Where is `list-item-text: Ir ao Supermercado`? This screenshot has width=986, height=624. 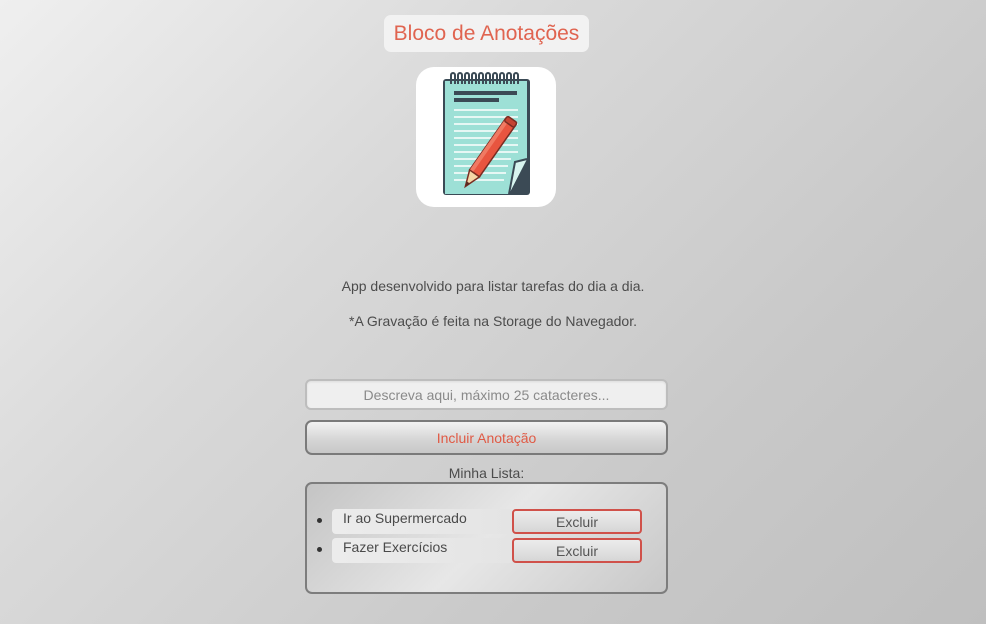 list-item-text: Ir ao Supermercado is located at coordinates (405, 518).